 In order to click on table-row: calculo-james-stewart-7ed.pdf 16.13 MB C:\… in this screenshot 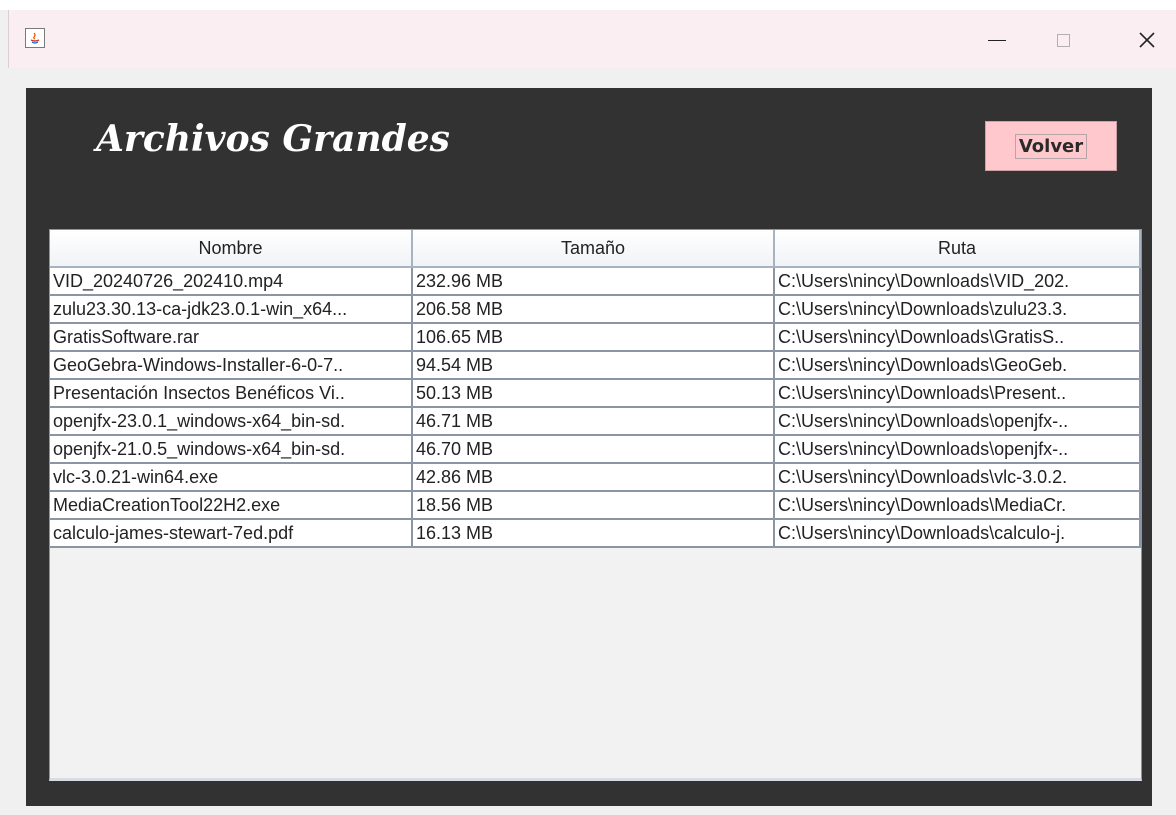, I will do `click(595, 533)`.